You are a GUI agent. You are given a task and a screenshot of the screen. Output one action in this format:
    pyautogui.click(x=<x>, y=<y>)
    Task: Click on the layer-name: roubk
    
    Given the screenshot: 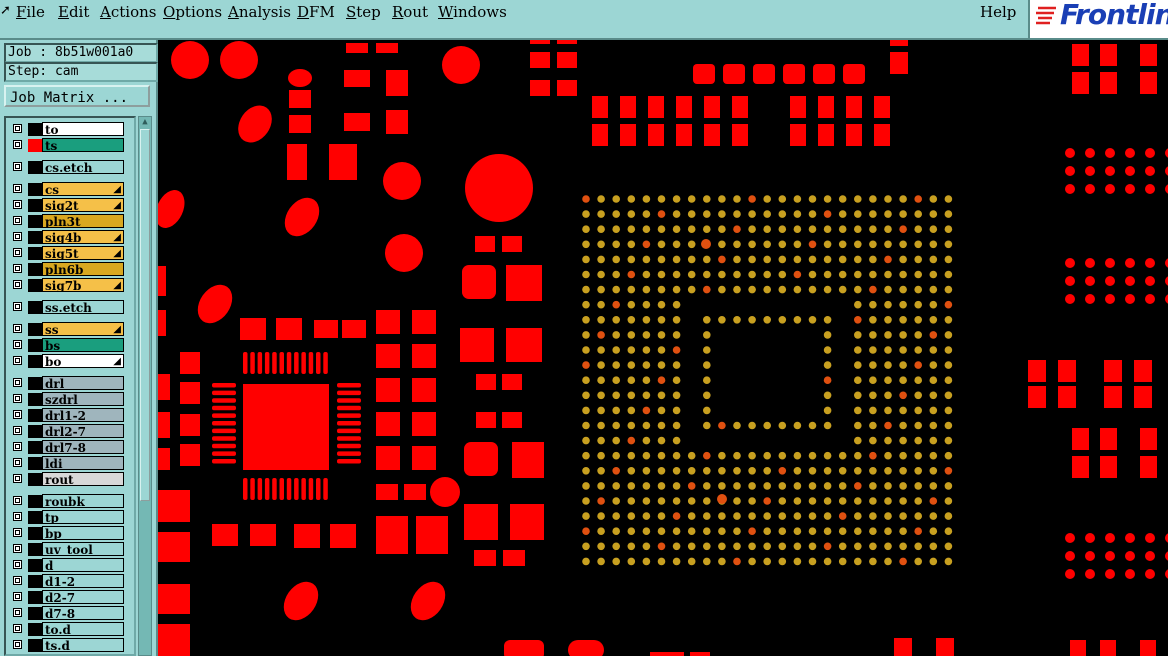 What is the action you would take?
    pyautogui.click(x=83, y=501)
    